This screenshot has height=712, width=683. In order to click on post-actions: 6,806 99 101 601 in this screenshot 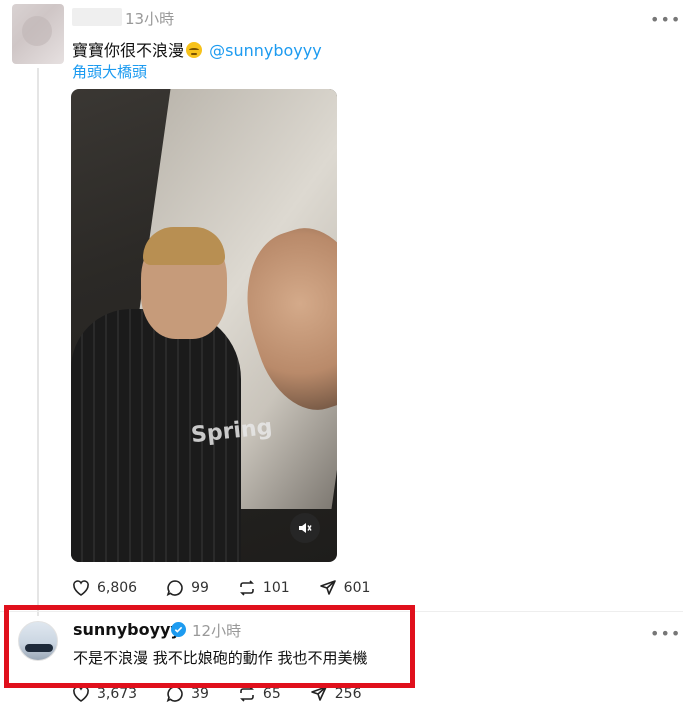, I will do `click(234, 588)`.